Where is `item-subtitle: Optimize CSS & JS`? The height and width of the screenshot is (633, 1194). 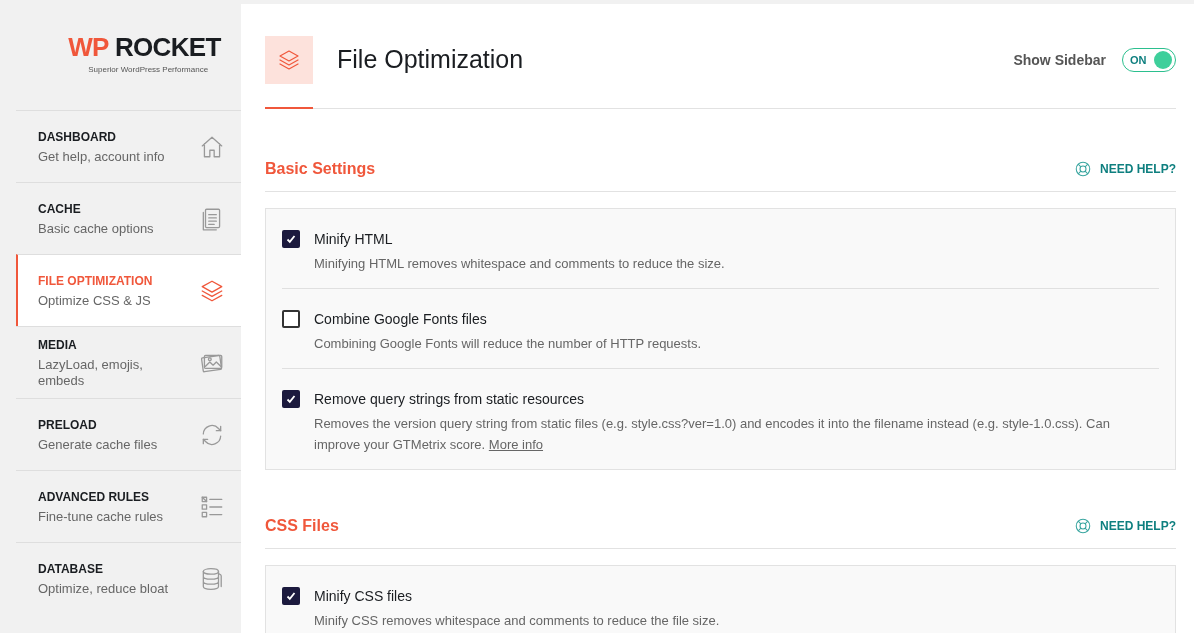
item-subtitle: Optimize CSS & JS is located at coordinates (95, 301).